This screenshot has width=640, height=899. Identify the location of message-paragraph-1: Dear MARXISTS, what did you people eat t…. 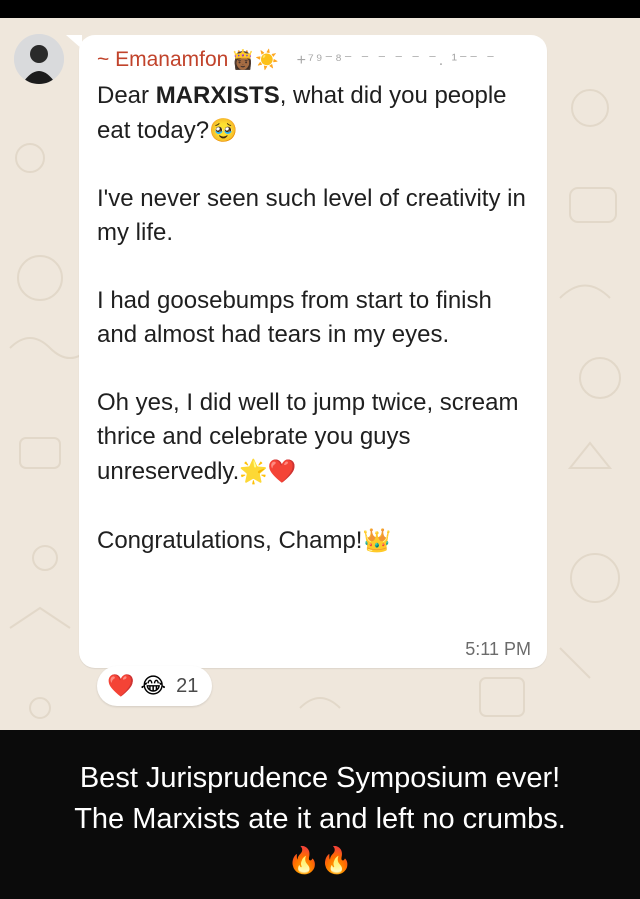
(317, 113).